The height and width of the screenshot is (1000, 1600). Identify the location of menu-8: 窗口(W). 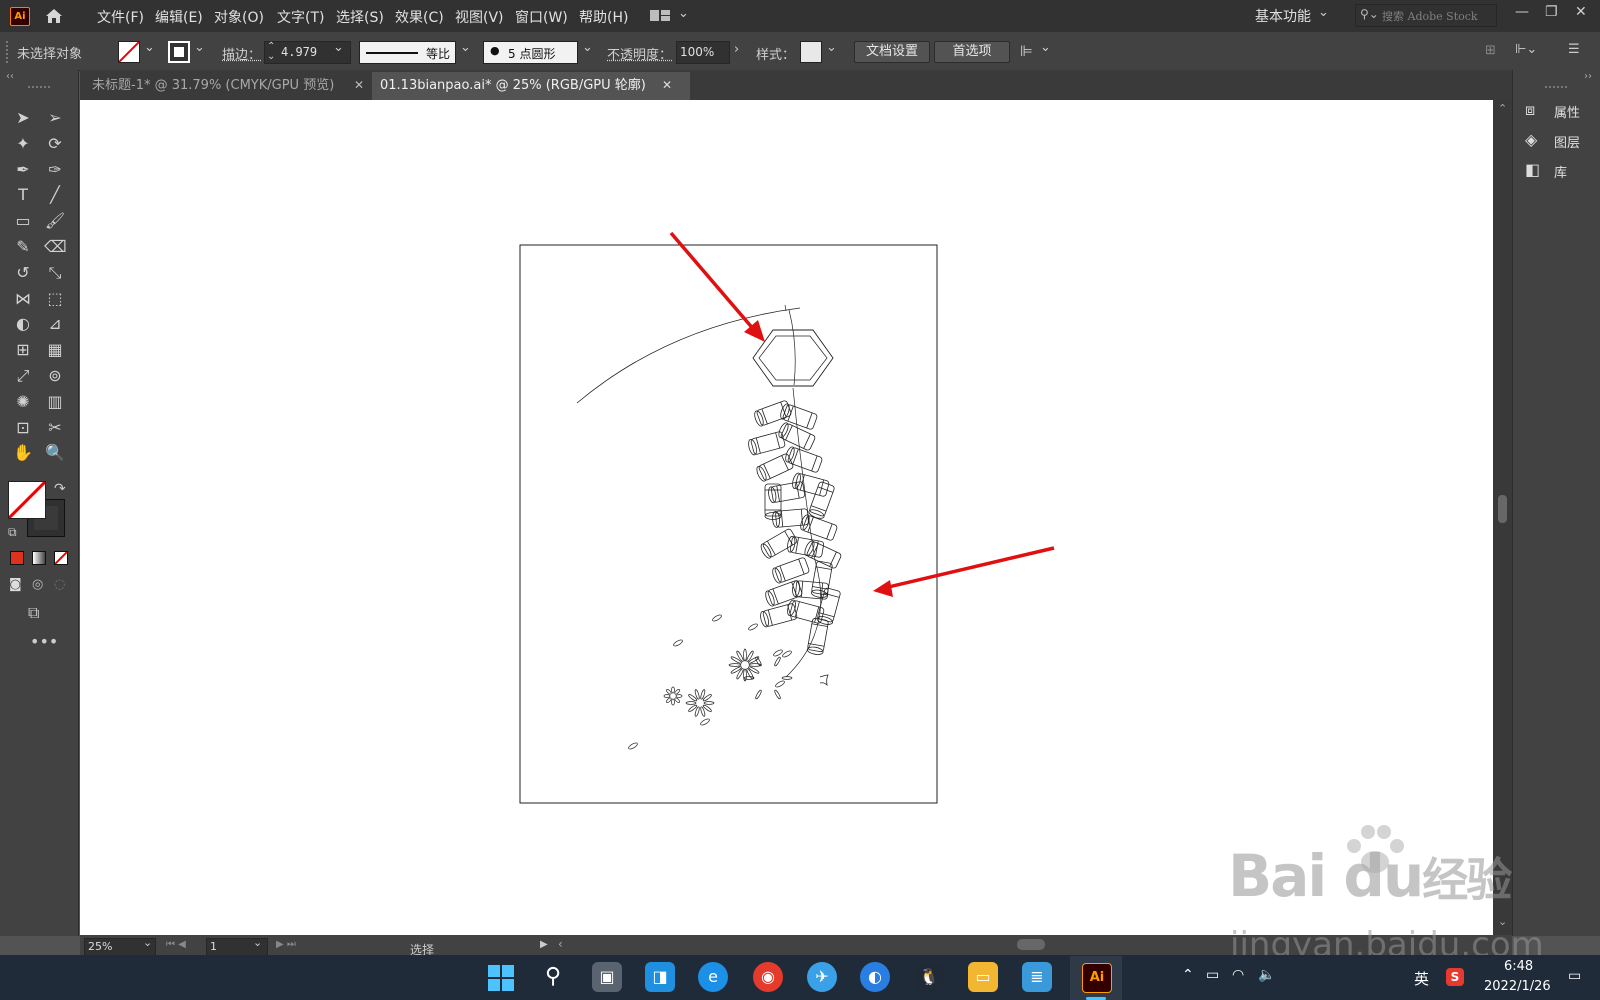
(541, 17).